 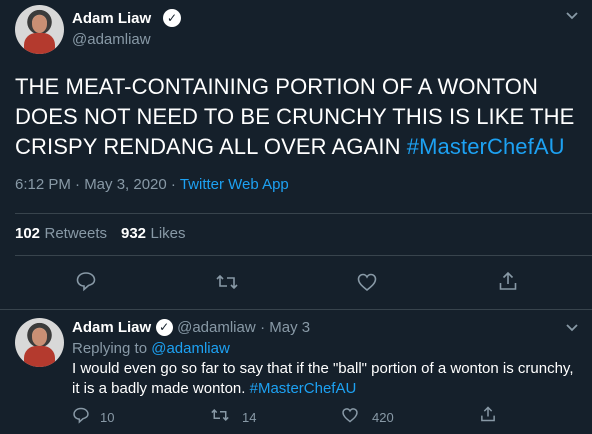 What do you see at coordinates (112, 348) in the screenshot?
I see `replying-to-prefix: Replying to` at bounding box center [112, 348].